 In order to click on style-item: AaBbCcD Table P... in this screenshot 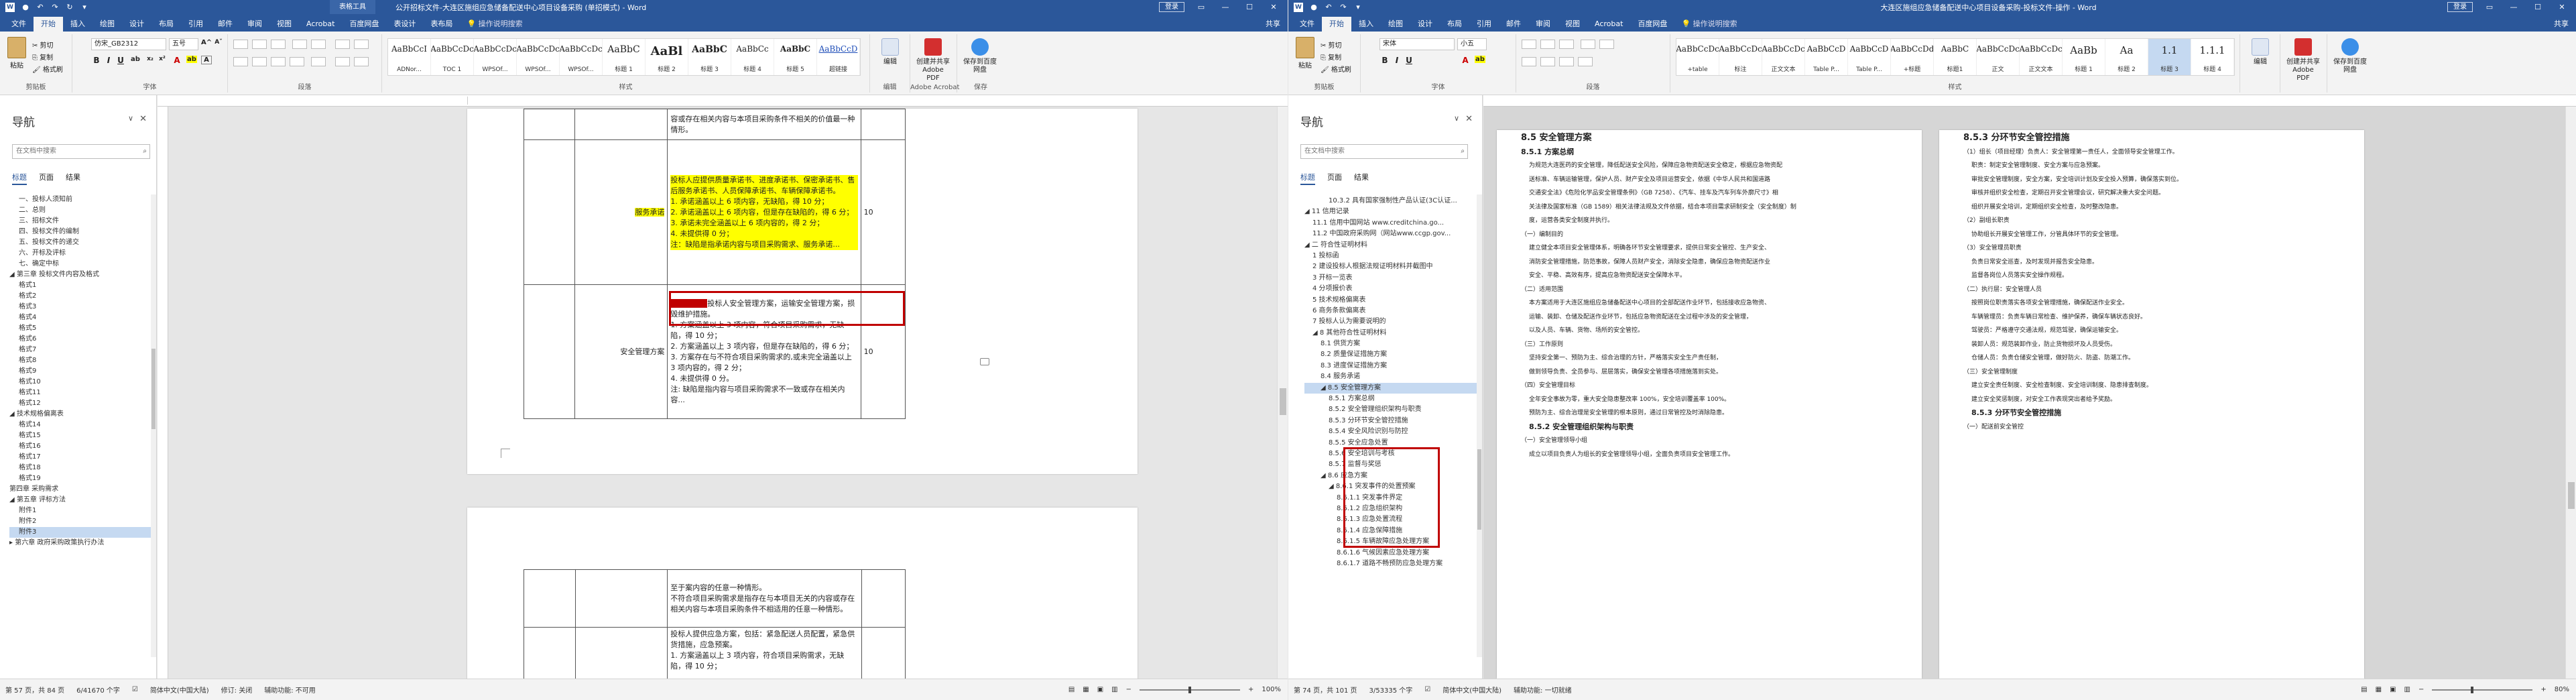, I will do `click(1870, 57)`.